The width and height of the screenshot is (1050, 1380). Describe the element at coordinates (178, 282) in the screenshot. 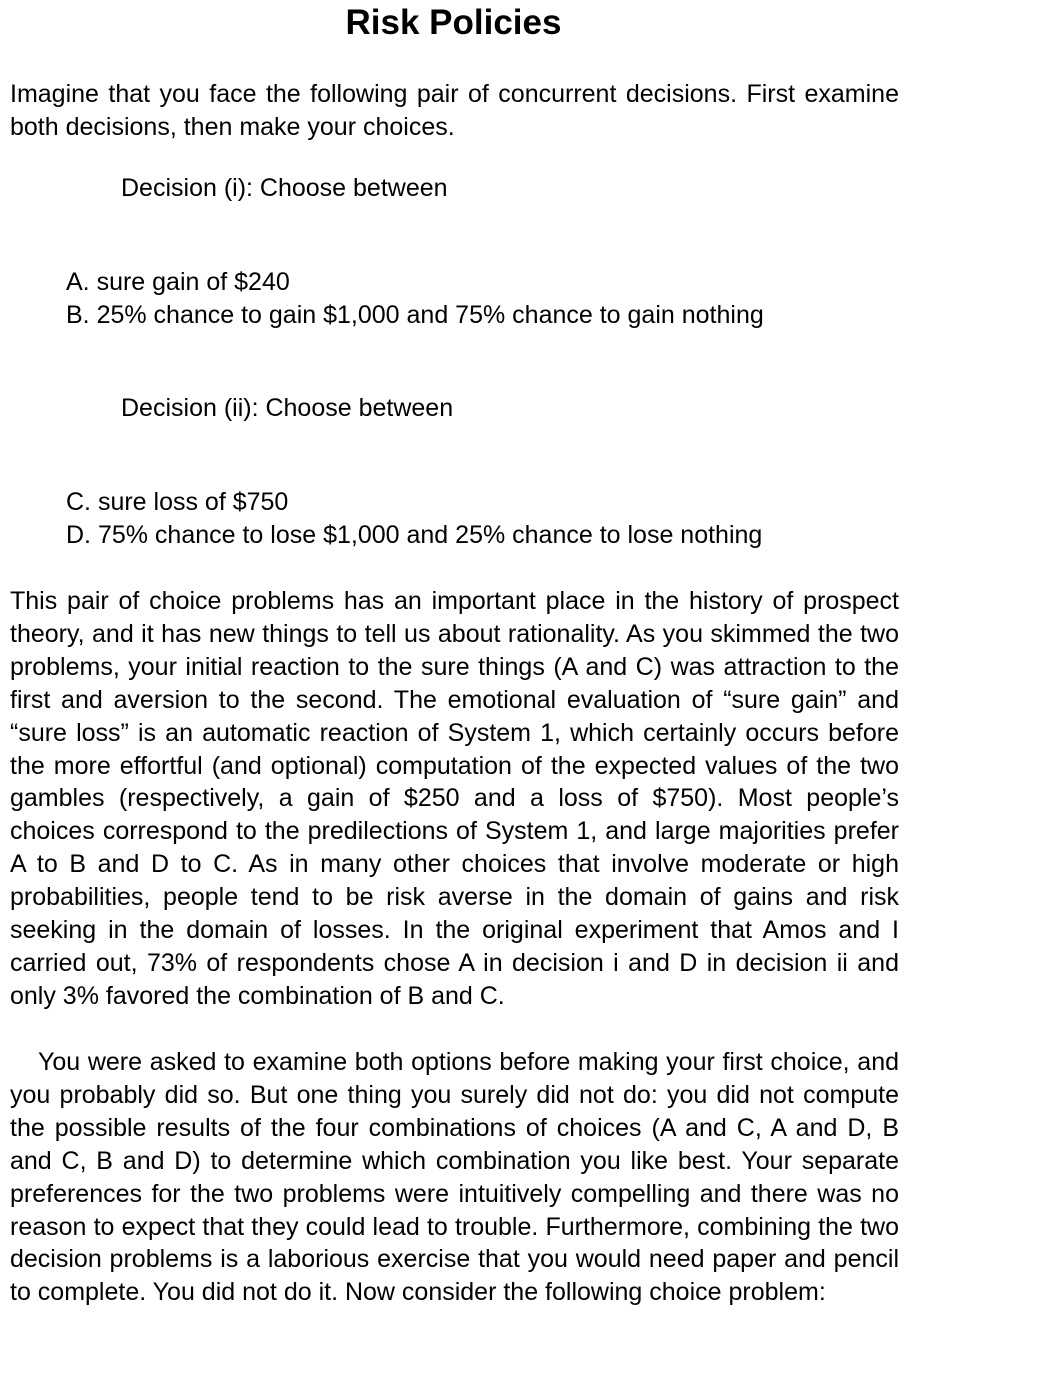

I see `option-a: A. sure gain of $240` at that location.